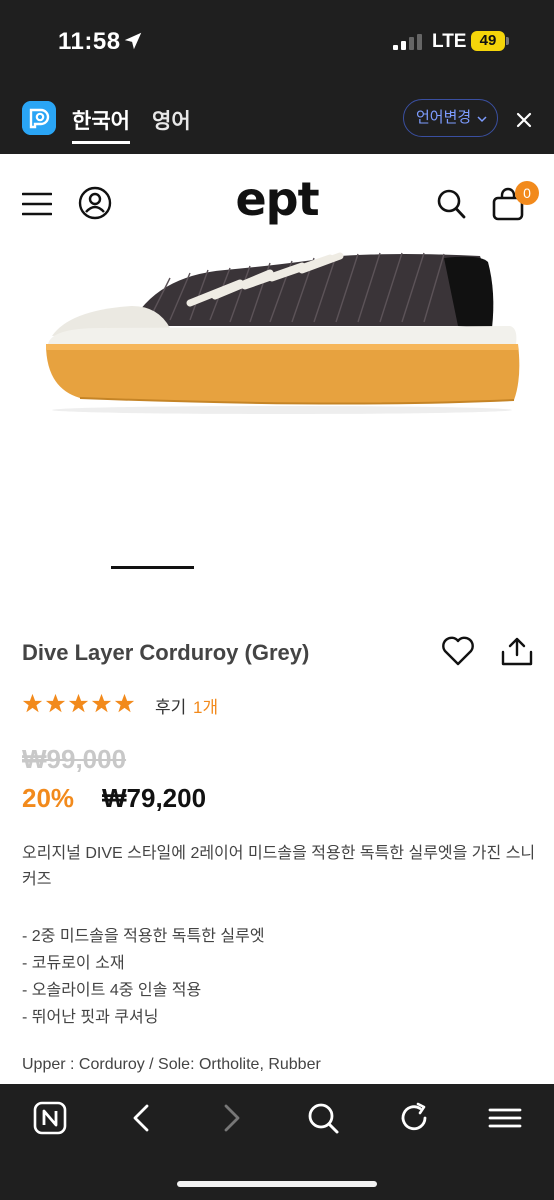 The image size is (554, 1200). Describe the element at coordinates (458, 651) in the screenshot. I see `heart-icon` at that location.